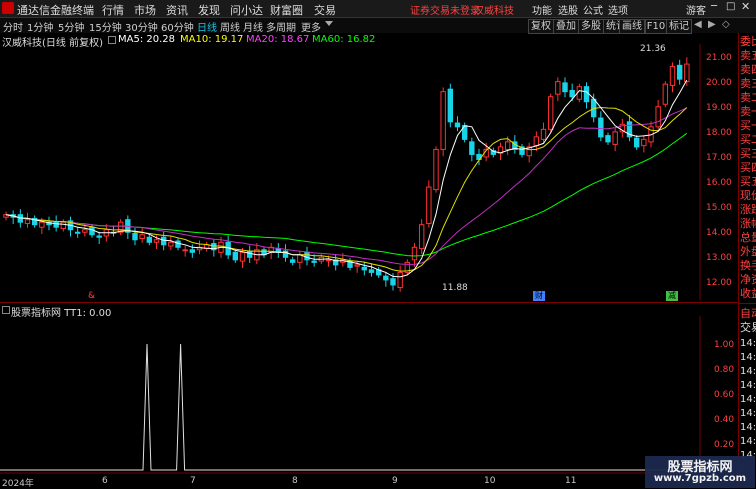 Image resolution: width=756 pixels, height=489 pixels. What do you see at coordinates (539, 296) in the screenshot?
I see `finance-marker: 财` at bounding box center [539, 296].